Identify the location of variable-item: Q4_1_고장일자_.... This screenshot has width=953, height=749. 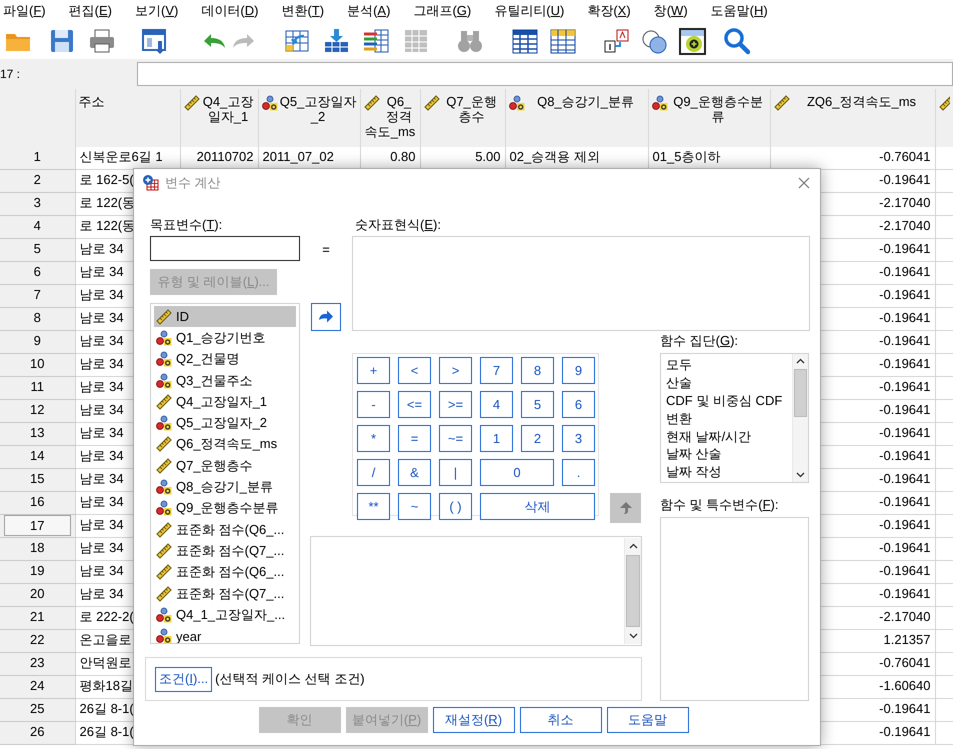
(225, 615).